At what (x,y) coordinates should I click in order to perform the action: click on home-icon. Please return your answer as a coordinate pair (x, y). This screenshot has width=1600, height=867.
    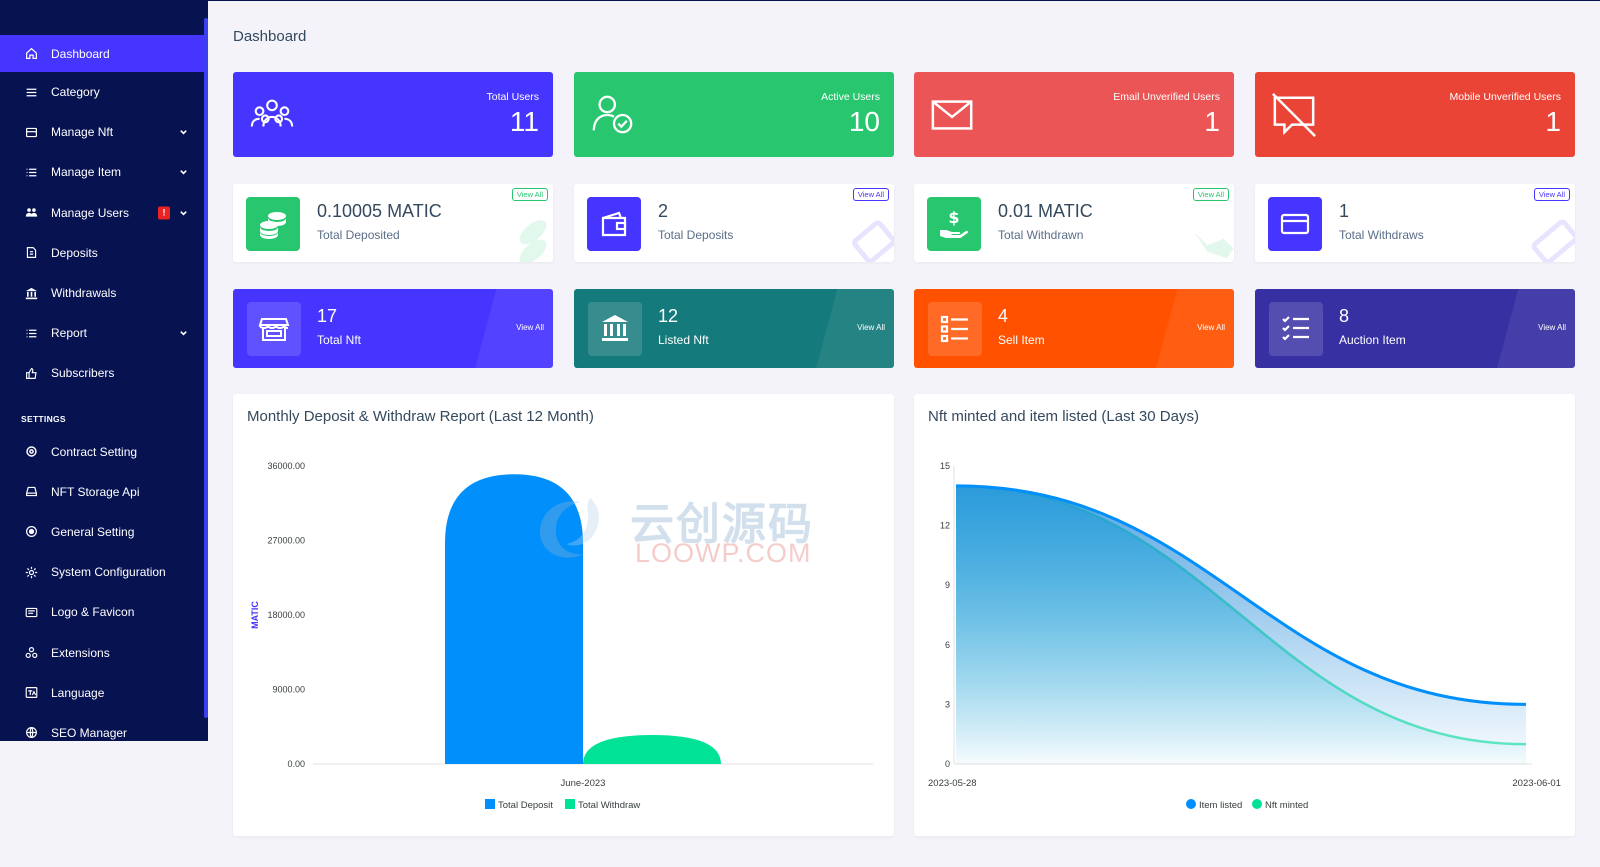
    Looking at the image, I should click on (31, 54).